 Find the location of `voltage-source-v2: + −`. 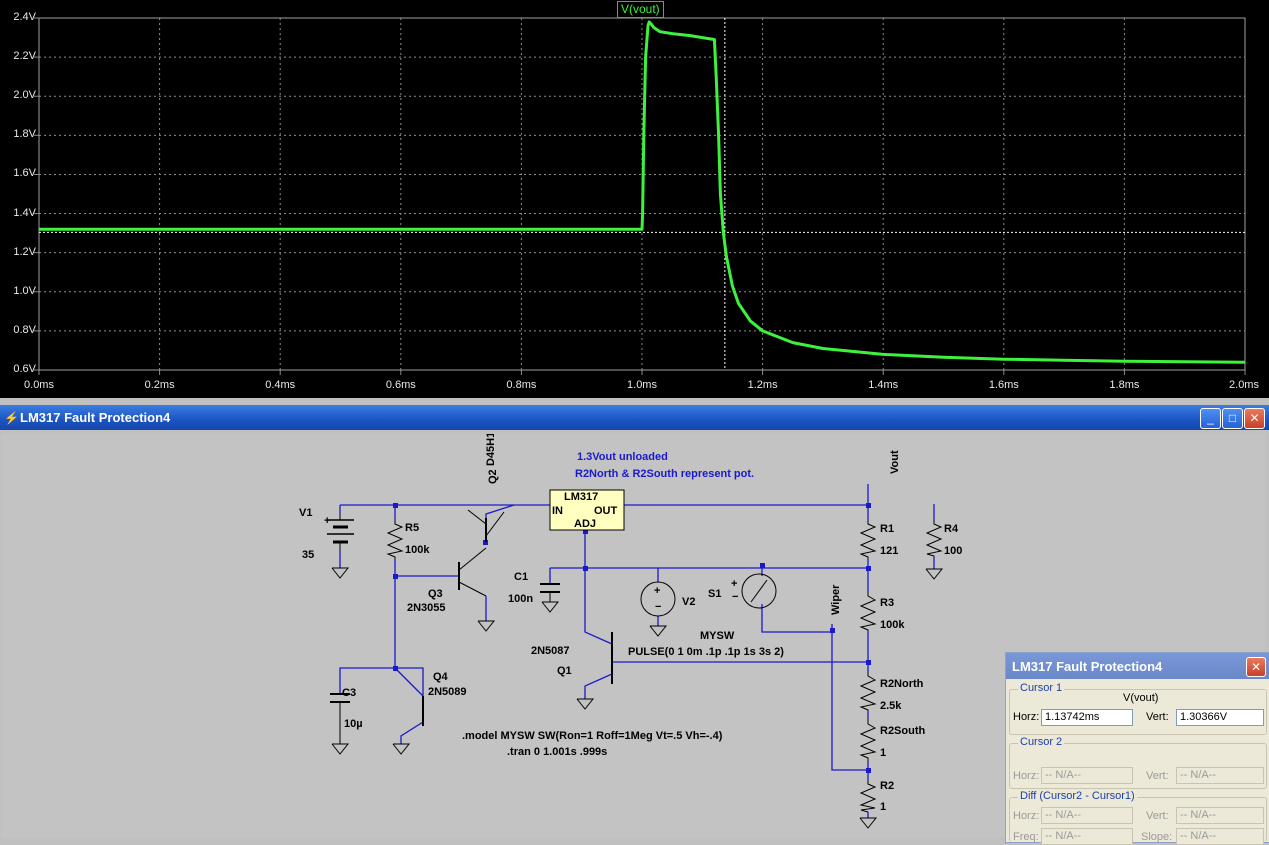

voltage-source-v2: + − is located at coordinates (658, 599).